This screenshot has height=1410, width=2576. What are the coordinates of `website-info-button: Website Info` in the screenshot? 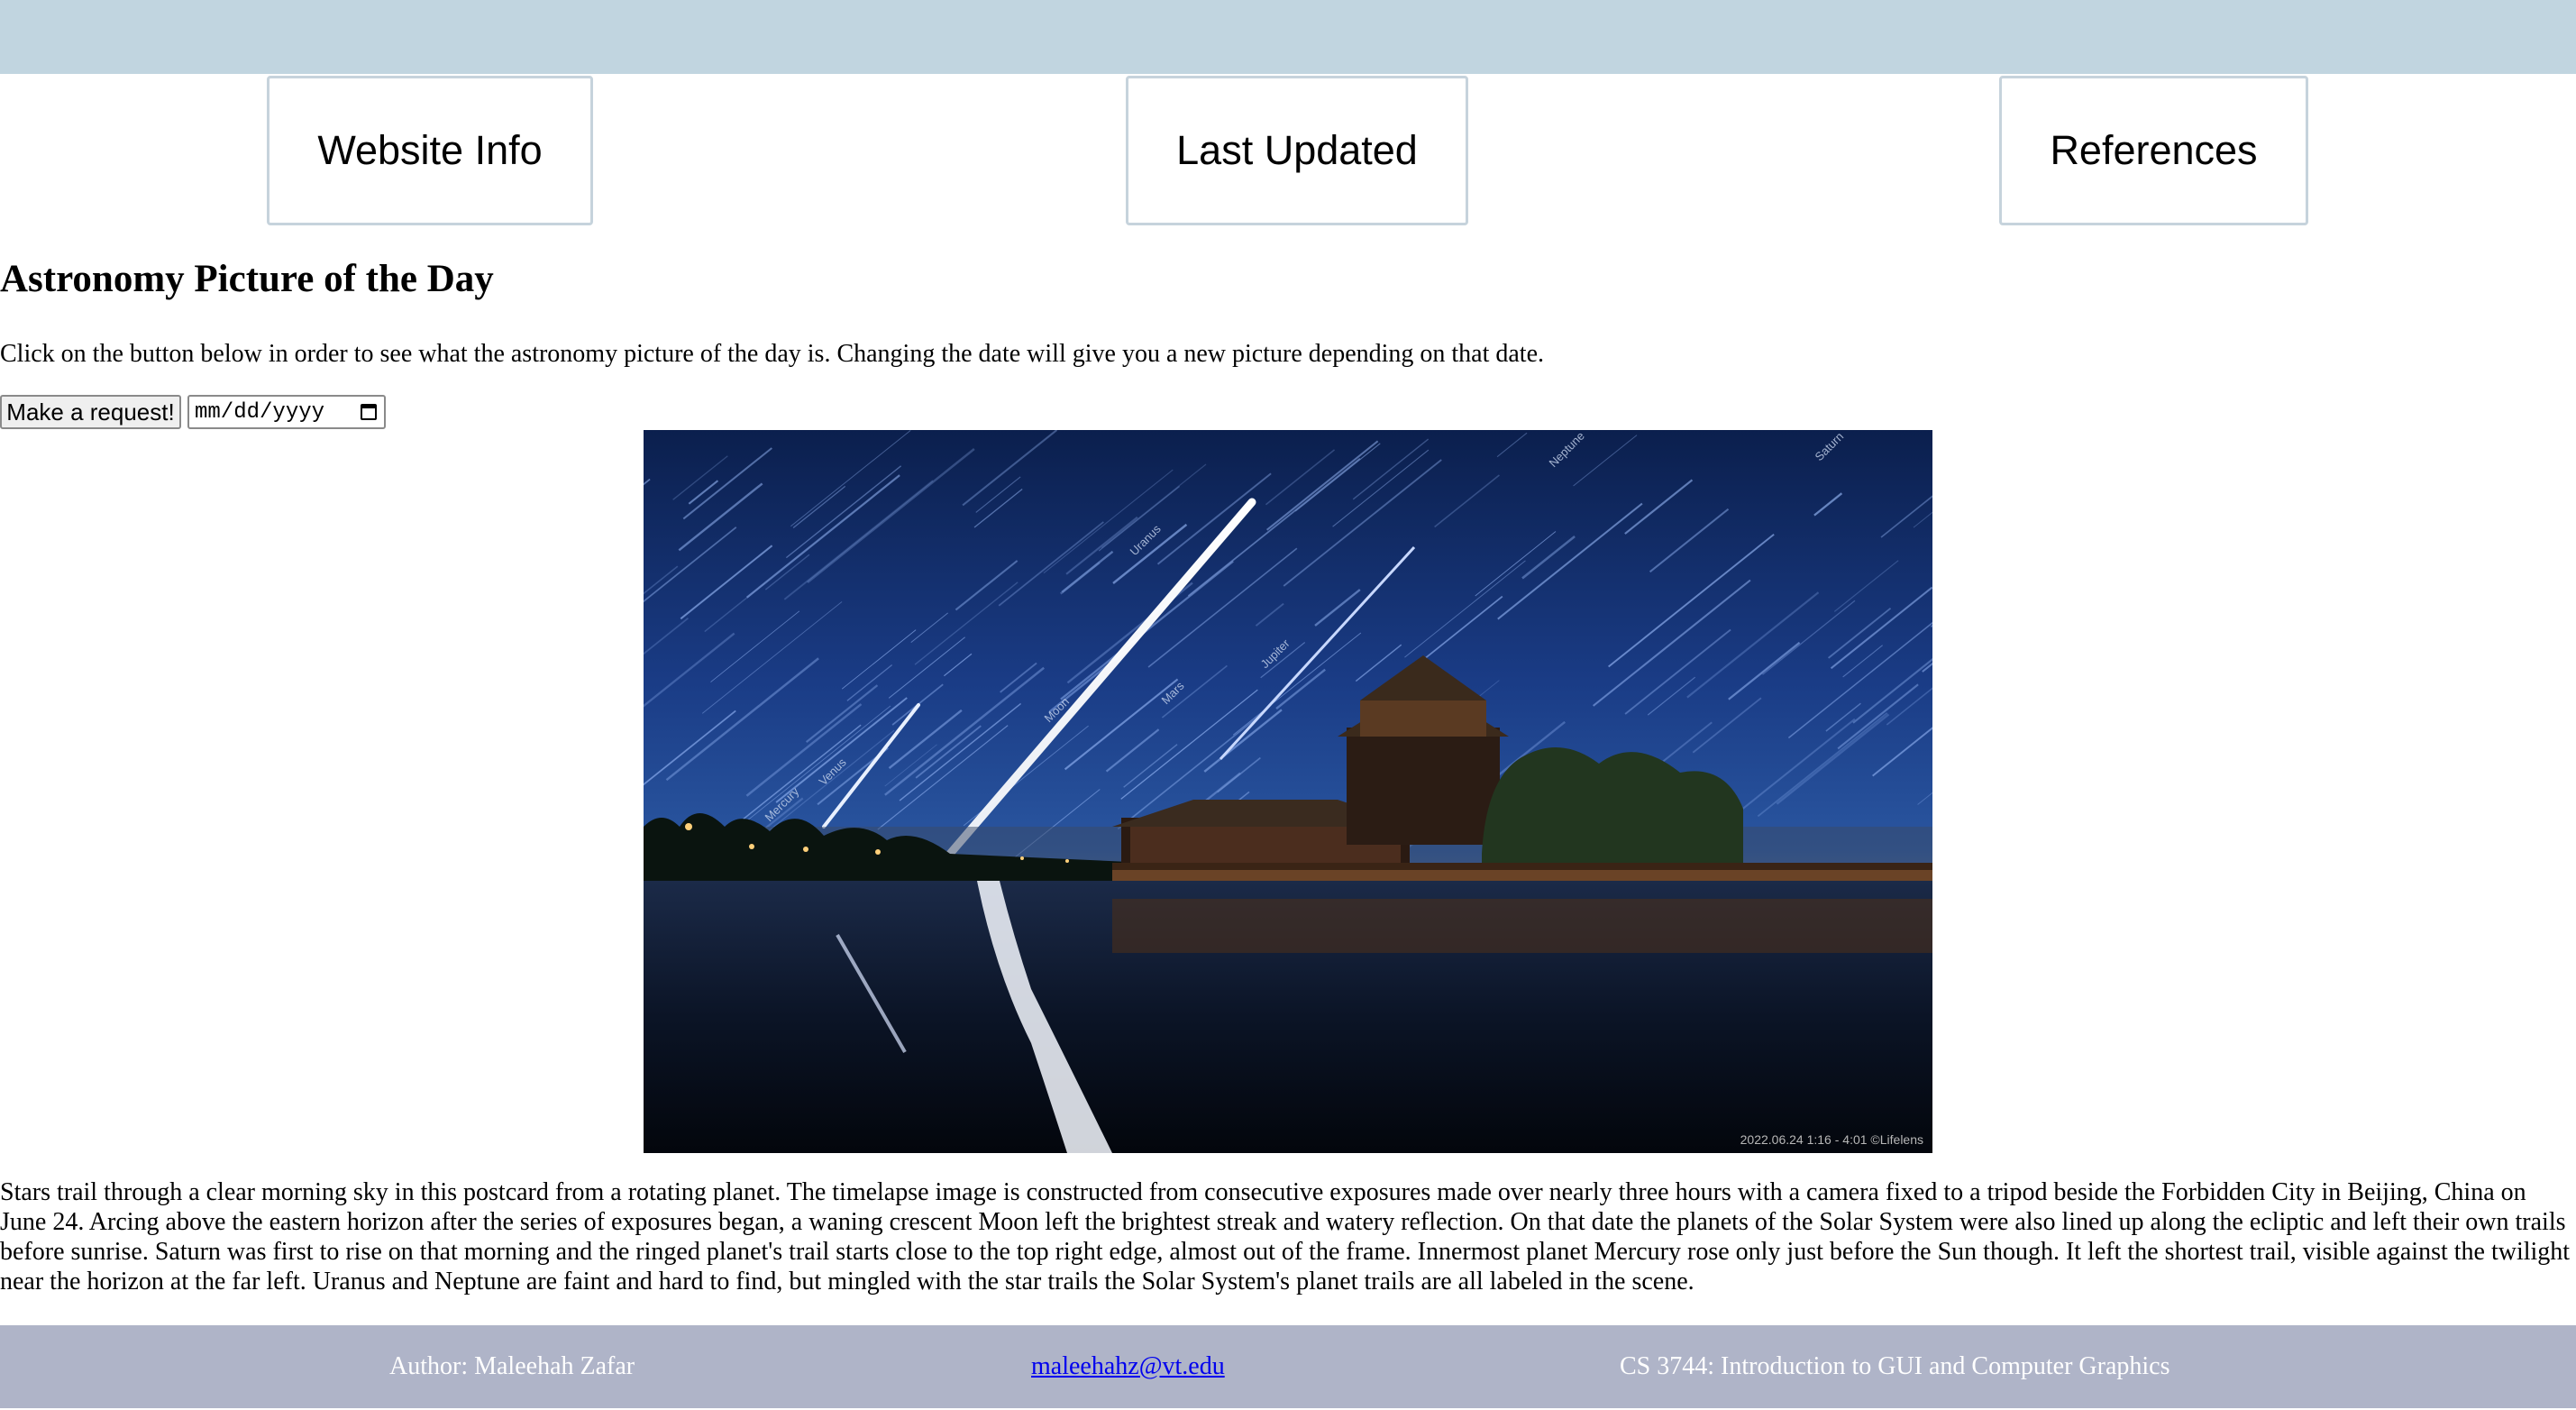 It's located at (430, 150).